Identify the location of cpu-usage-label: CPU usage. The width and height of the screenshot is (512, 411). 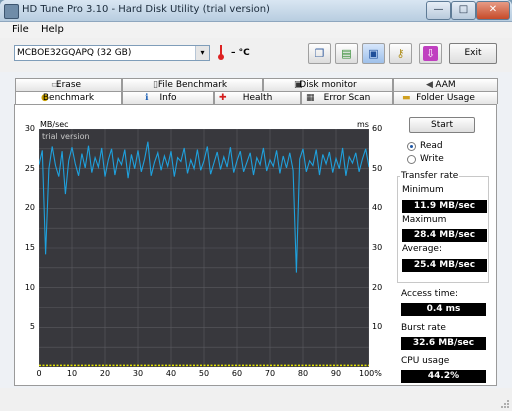
(425, 361).